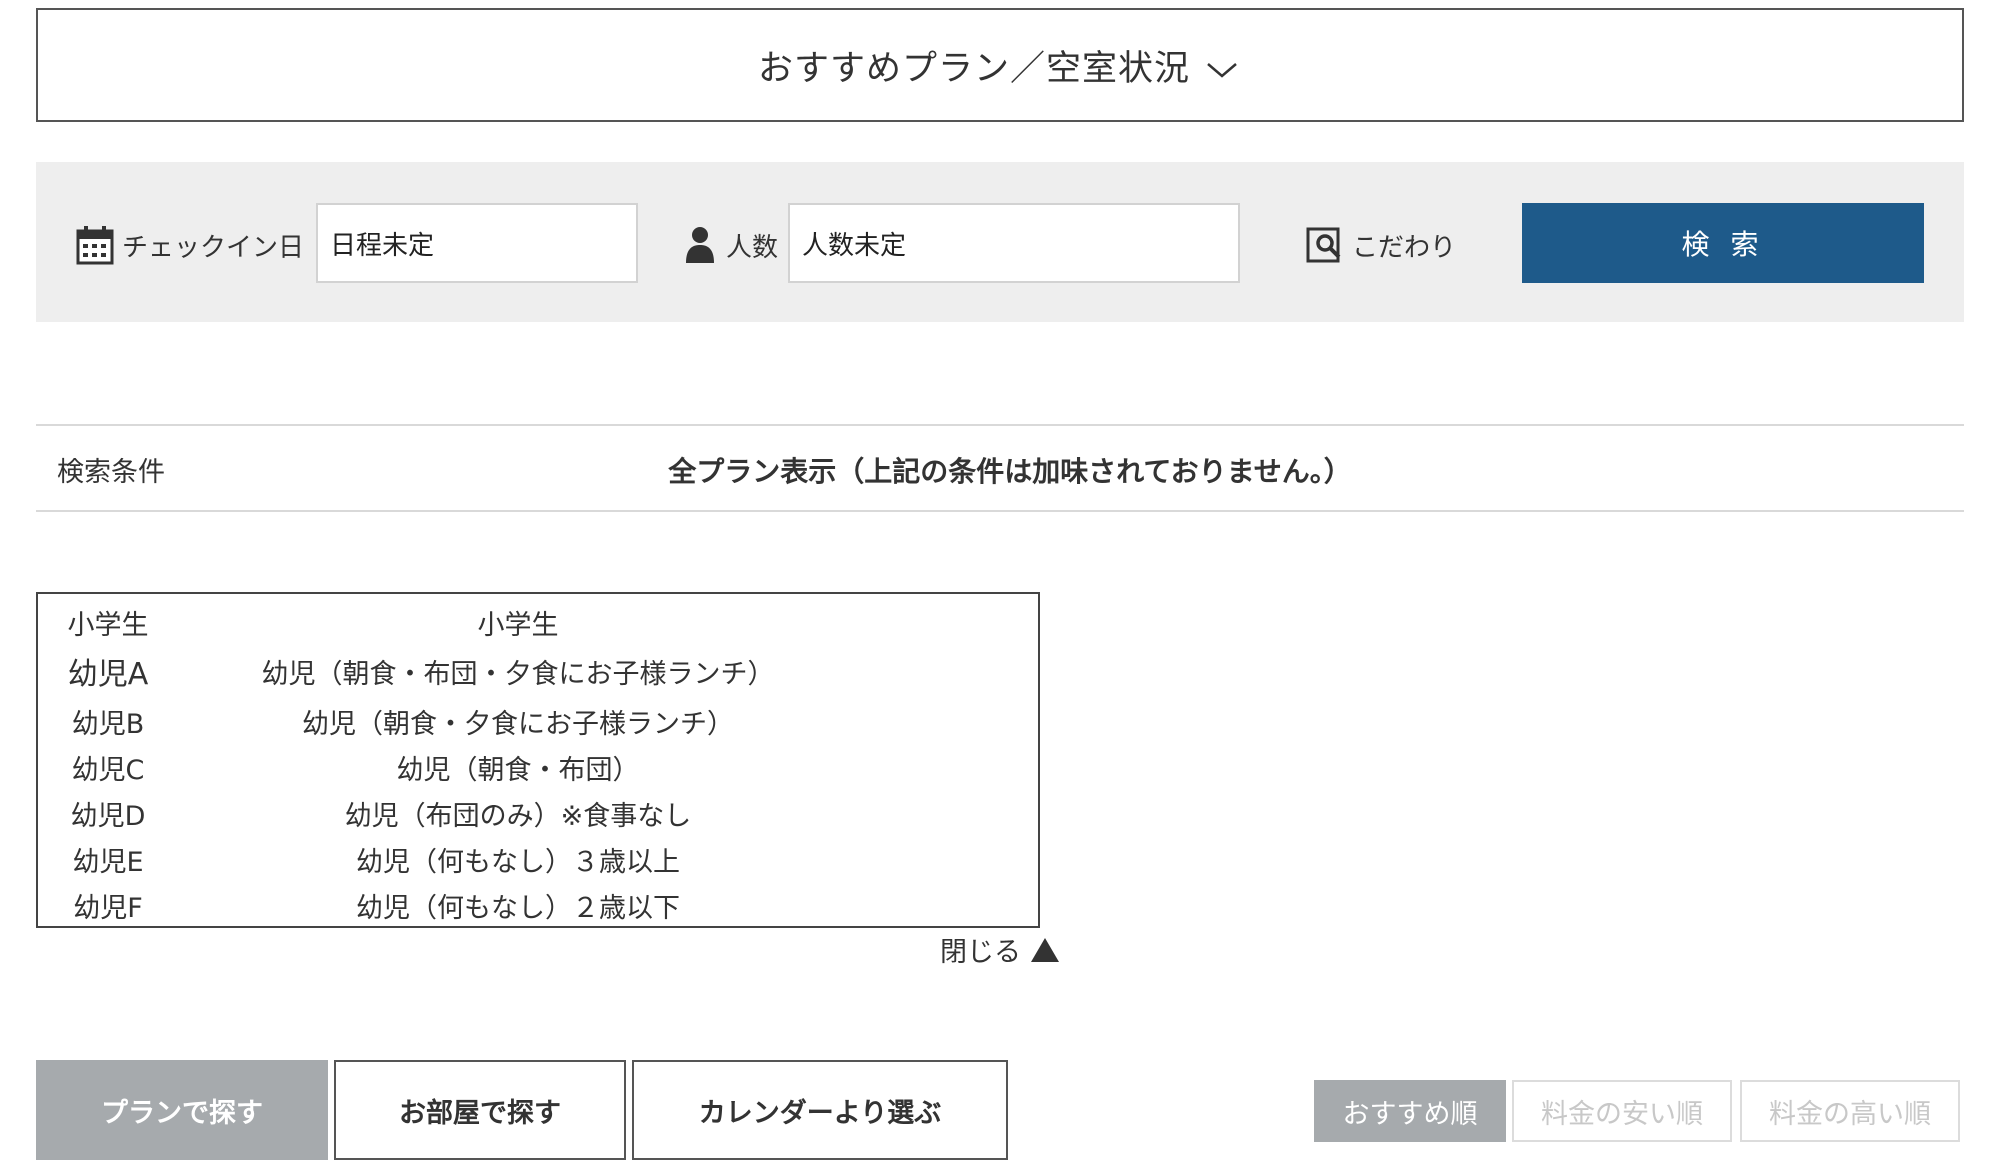 Image resolution: width=1990 pixels, height=1172 pixels. I want to click on child-type-code: 幼児E, so click(108, 862).